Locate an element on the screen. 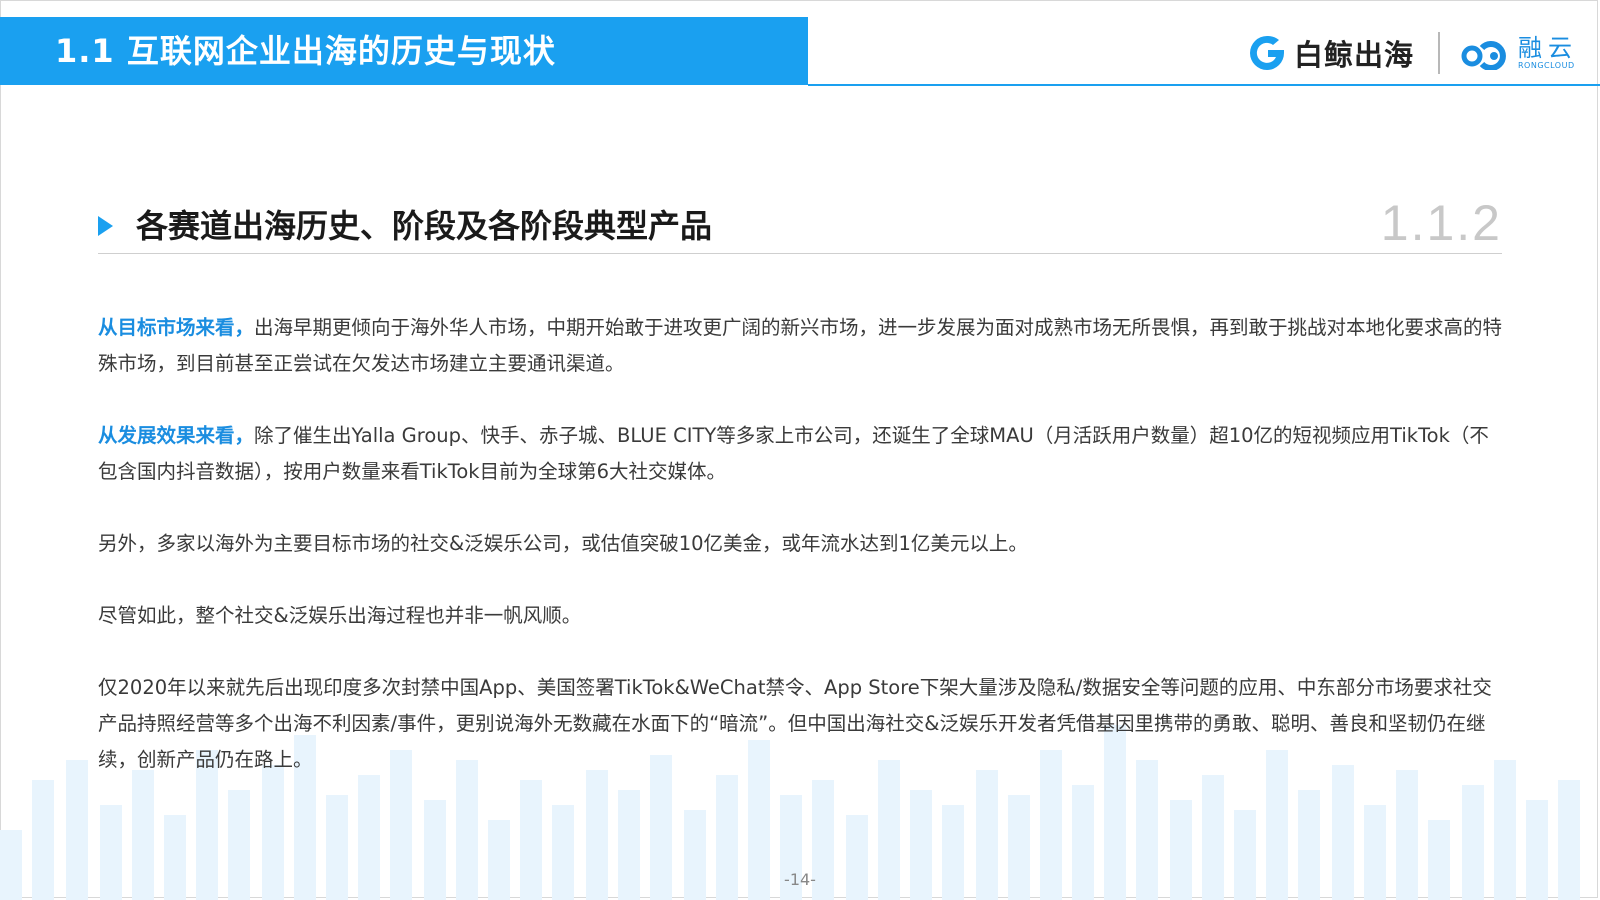 The image size is (1600, 900). paragraph-text: 尽管如此，整个社交&泛娱乐出海过程也并非一帆风顺。 is located at coordinates (340, 615).